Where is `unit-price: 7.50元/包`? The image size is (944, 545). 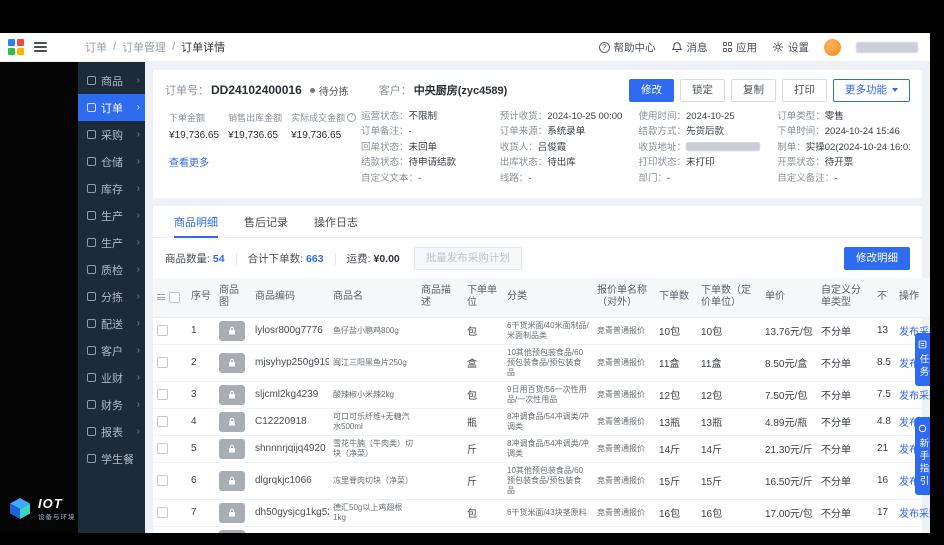
unit-price: 7.50元/包 is located at coordinates (789, 395).